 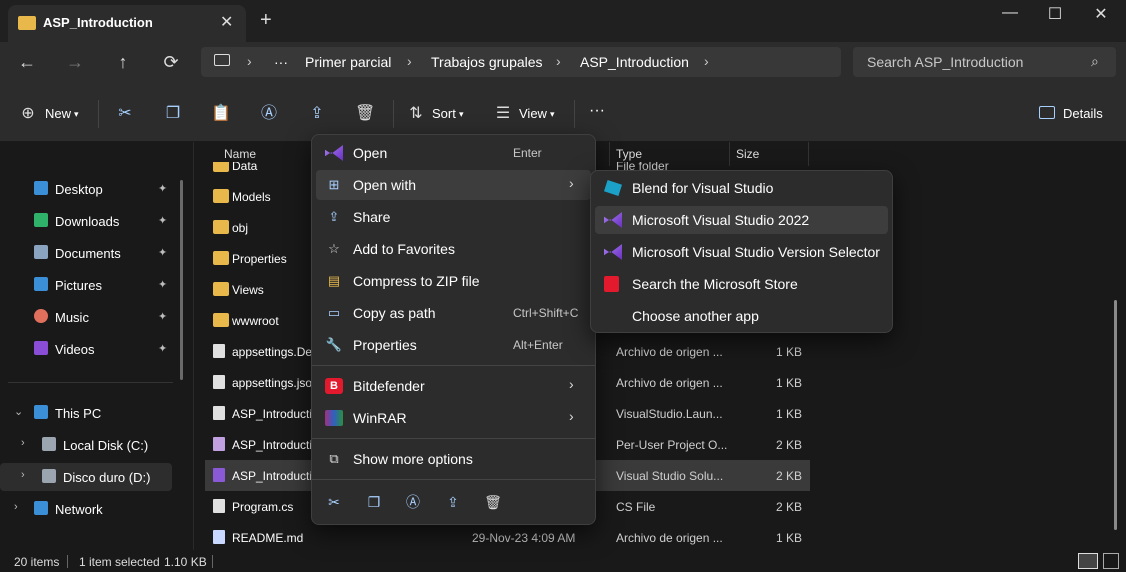 I want to click on chevron-down-icon: ⌄, so click(x=18, y=411).